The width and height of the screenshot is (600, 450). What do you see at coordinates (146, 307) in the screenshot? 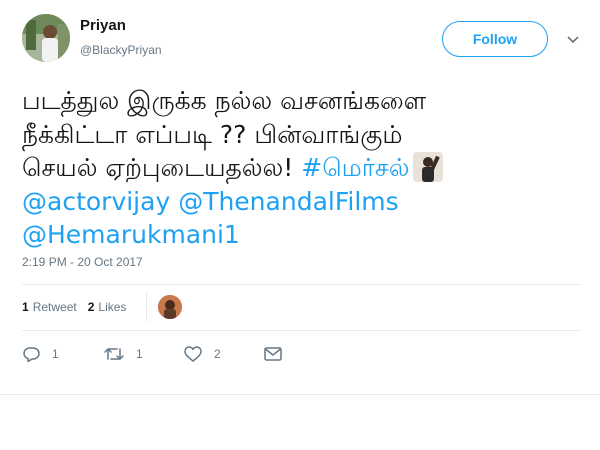
I see `stats-separator` at bounding box center [146, 307].